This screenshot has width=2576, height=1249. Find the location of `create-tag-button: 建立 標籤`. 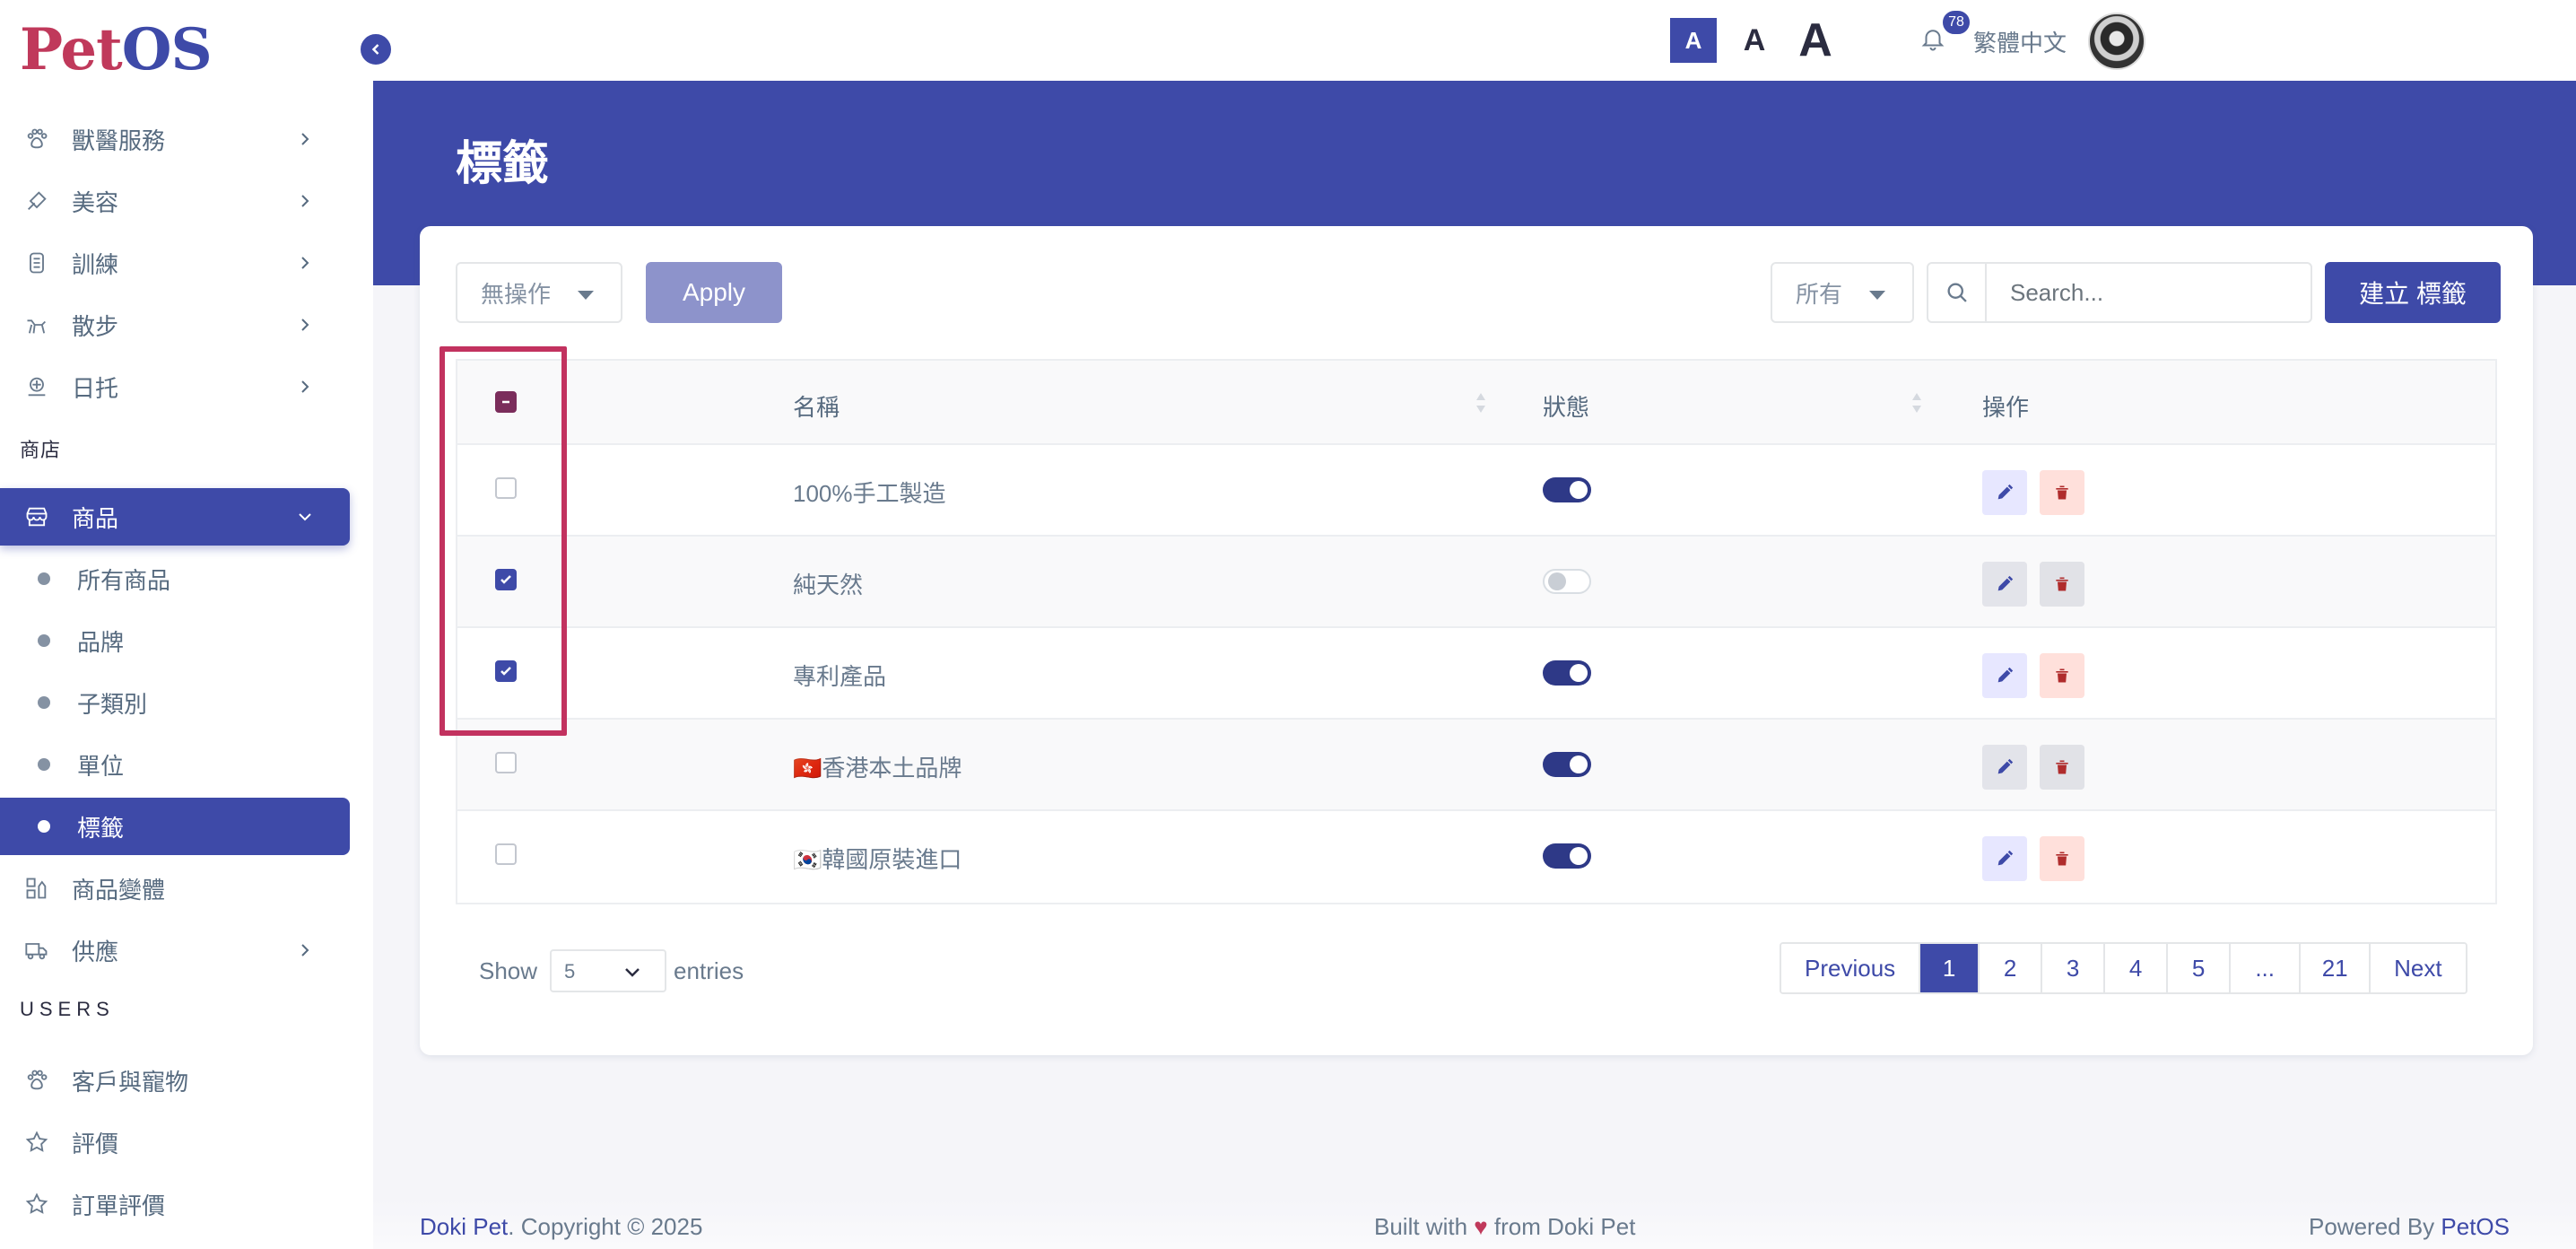

create-tag-button: 建立 標籤 is located at coordinates (2413, 292).